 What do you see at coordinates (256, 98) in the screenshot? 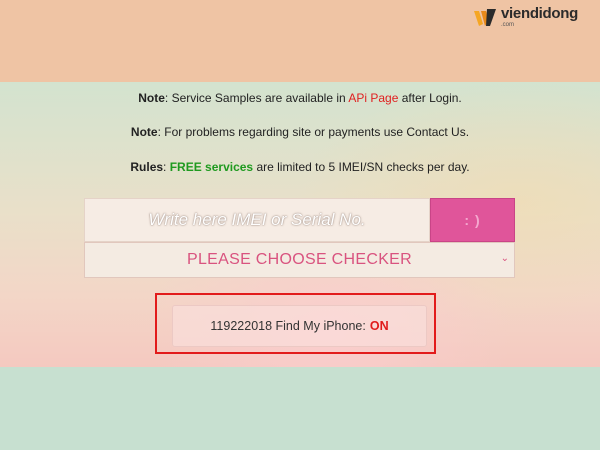
I see `note-text: : Service Samples are available in` at bounding box center [256, 98].